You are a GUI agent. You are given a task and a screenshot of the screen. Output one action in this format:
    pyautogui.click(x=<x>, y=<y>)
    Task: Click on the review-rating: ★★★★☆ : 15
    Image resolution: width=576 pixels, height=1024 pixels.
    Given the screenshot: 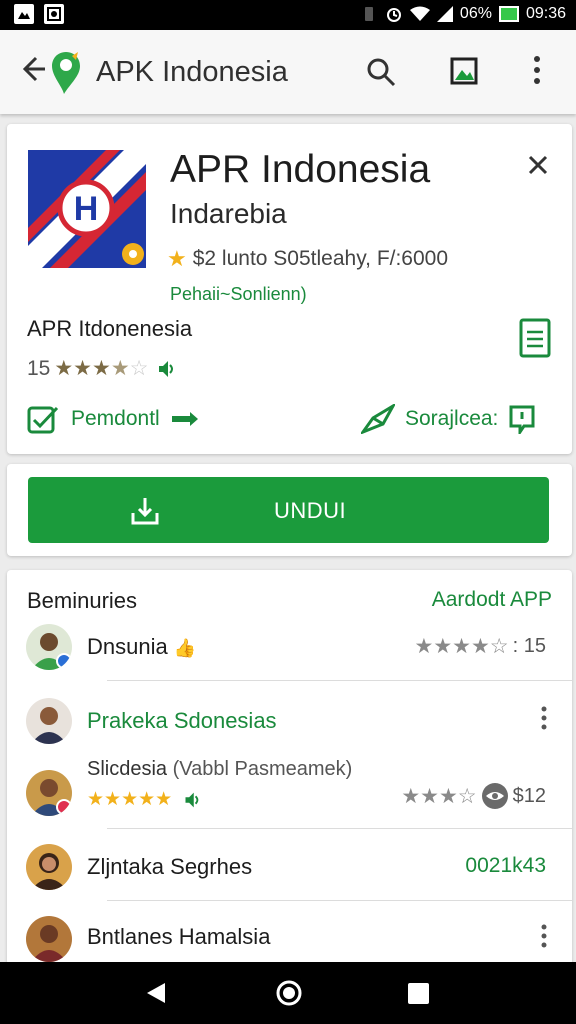 What is the action you would take?
    pyautogui.click(x=481, y=646)
    